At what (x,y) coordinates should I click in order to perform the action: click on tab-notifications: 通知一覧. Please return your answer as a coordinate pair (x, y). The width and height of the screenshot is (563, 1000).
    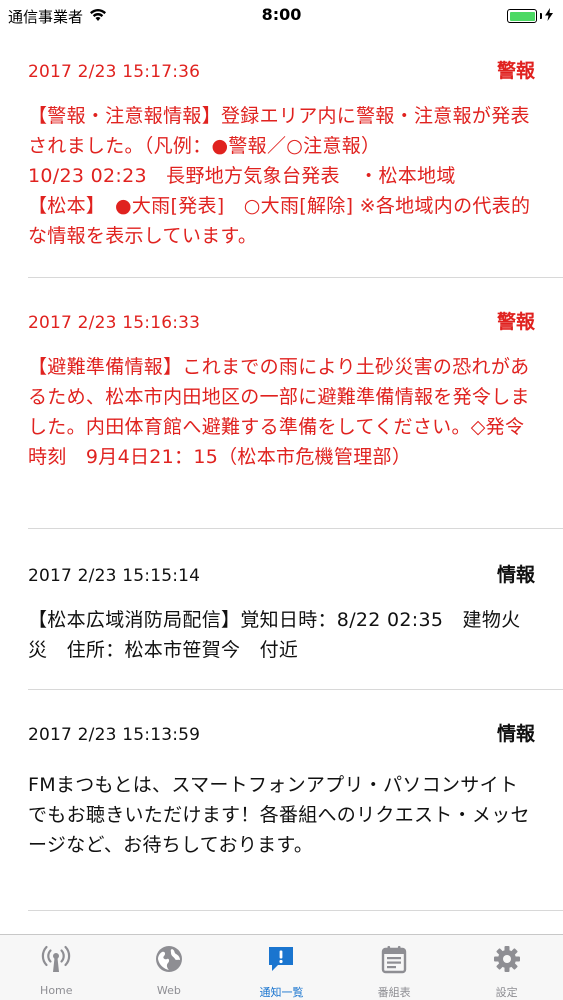
    Looking at the image, I should click on (281, 967).